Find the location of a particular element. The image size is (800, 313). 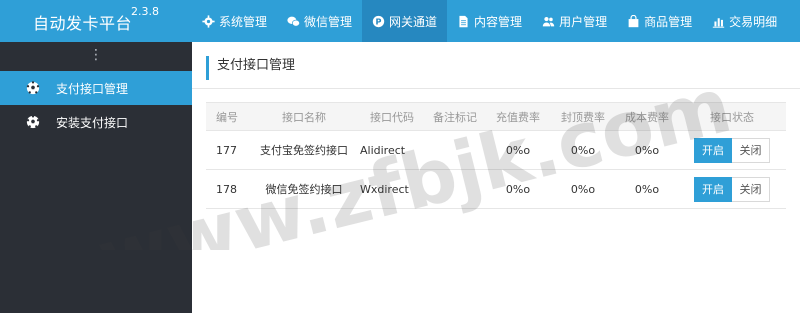

nav-item-system: 系统管理 is located at coordinates (234, 21).